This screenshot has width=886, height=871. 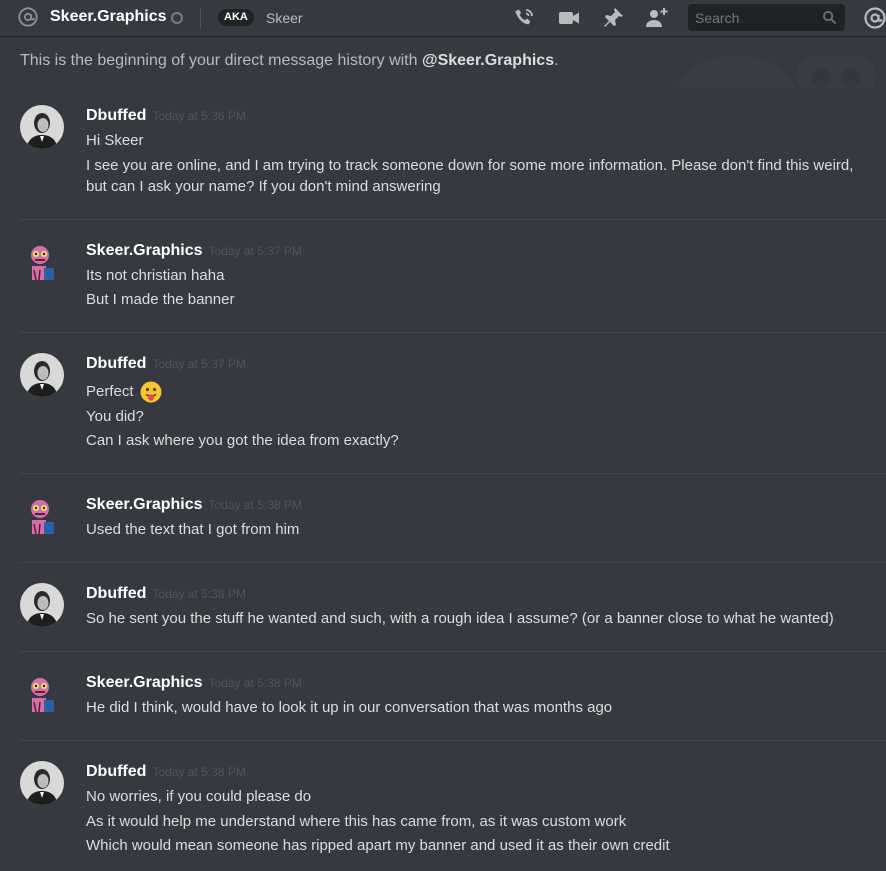 I want to click on call-icon, so click(x=524, y=18).